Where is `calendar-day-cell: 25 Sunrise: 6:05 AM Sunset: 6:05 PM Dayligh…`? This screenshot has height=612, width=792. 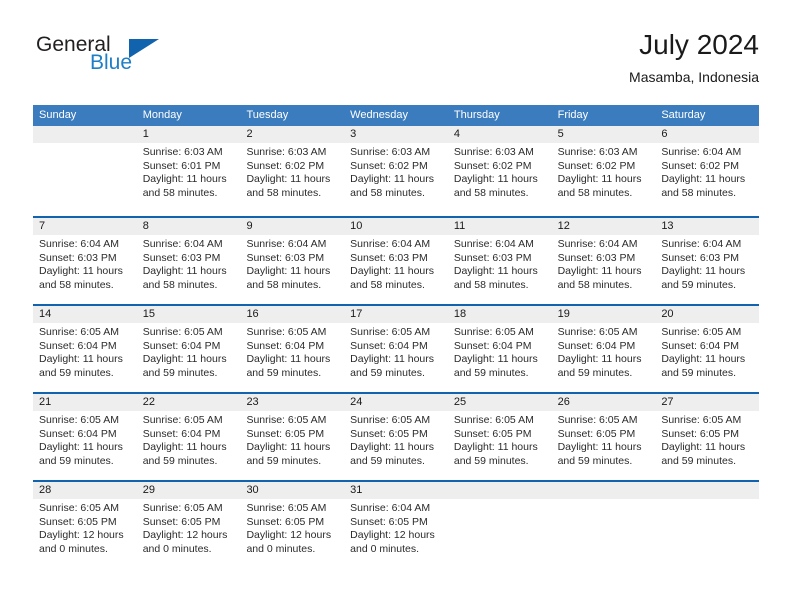 calendar-day-cell: 25 Sunrise: 6:05 AM Sunset: 6:05 PM Dayligh… is located at coordinates (499, 437).